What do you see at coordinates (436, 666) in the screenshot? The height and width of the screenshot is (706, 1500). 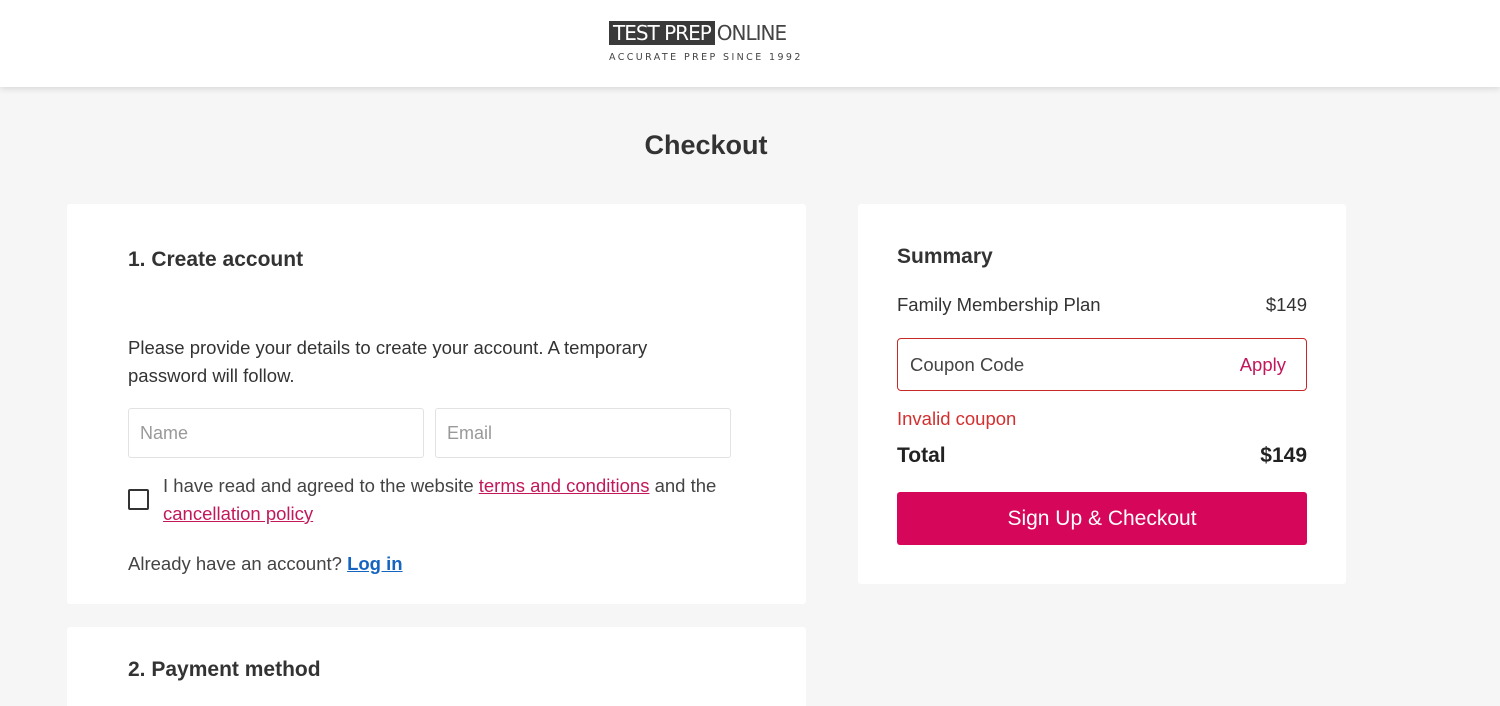 I see `payment-method-card: 2. Payment method` at bounding box center [436, 666].